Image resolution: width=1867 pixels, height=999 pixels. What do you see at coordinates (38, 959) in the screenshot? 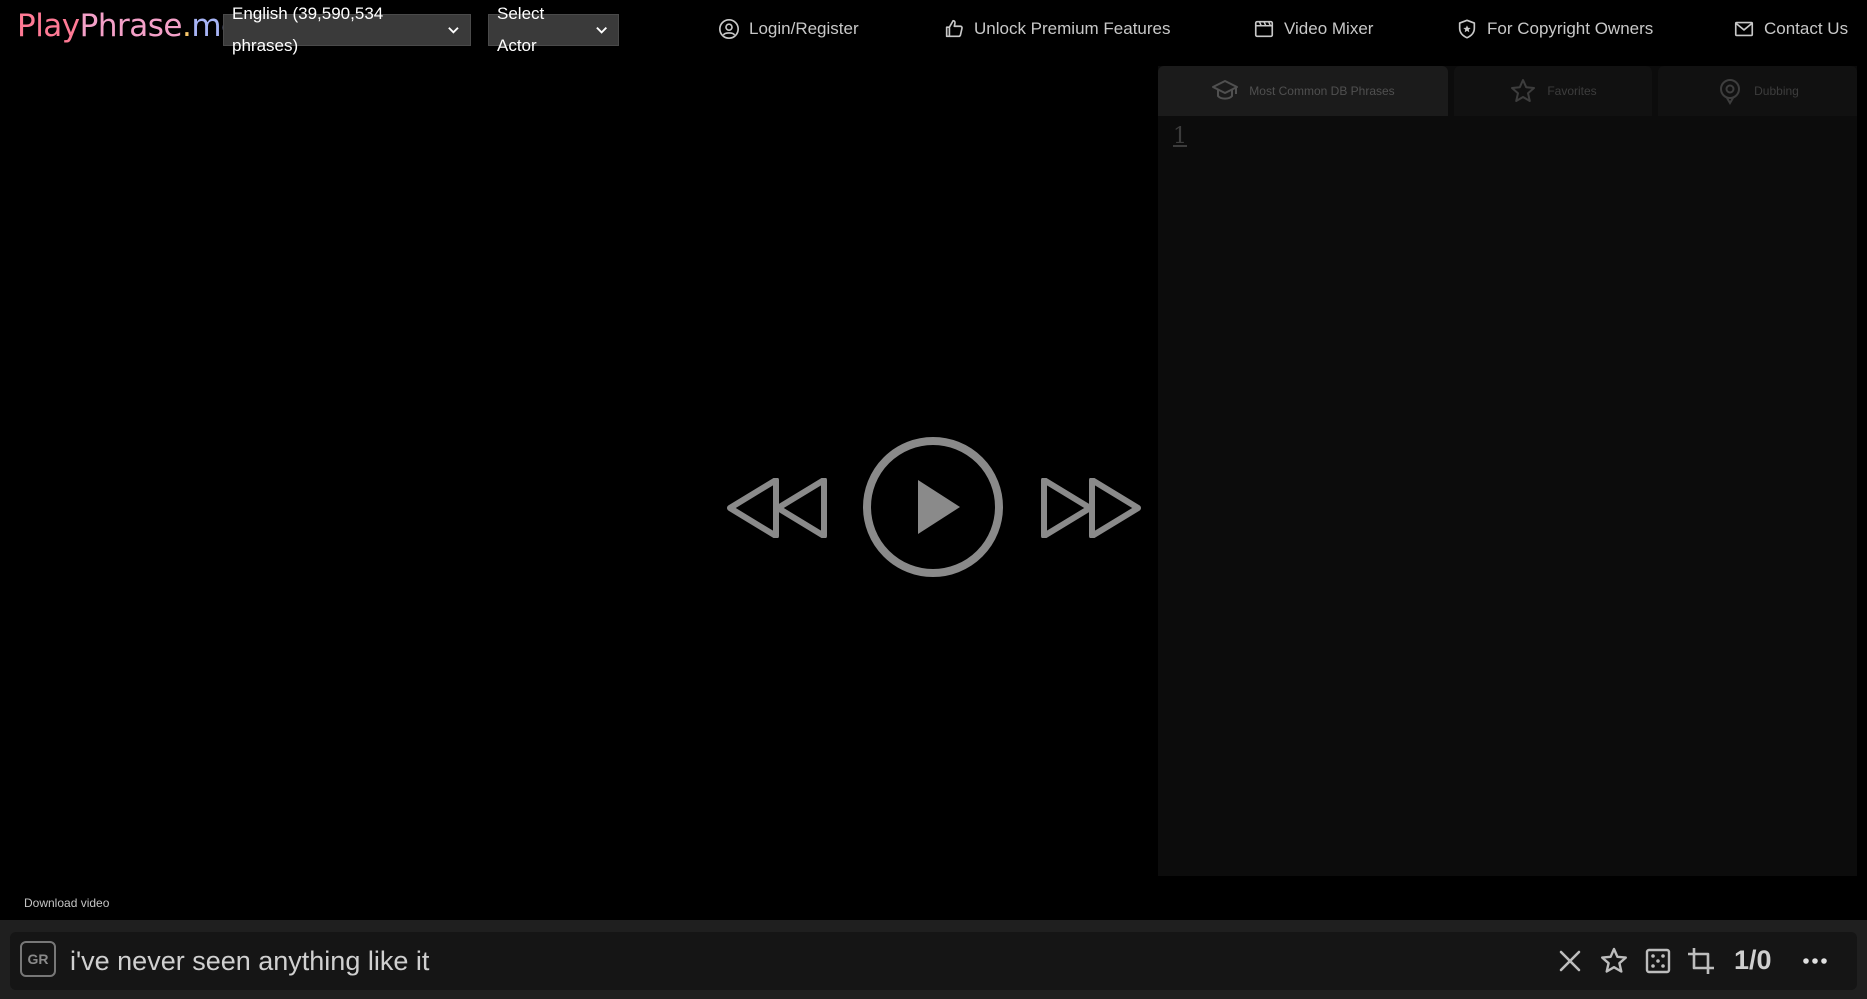
I see `grammar-badge: GR` at bounding box center [38, 959].